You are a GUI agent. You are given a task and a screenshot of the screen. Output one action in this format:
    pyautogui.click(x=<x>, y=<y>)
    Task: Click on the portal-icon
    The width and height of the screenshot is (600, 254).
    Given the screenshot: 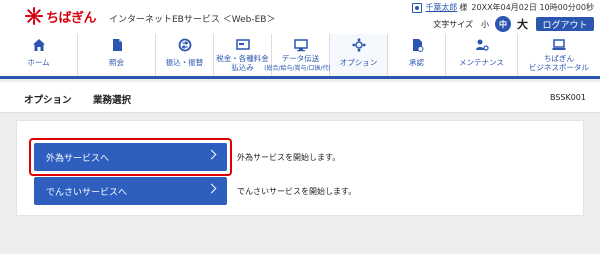 What is the action you would take?
    pyautogui.click(x=559, y=44)
    